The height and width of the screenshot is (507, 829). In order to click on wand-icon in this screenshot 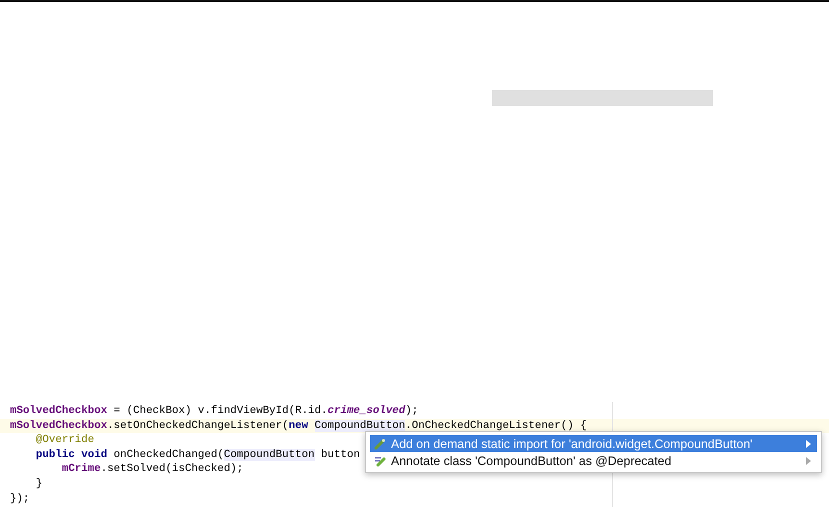, I will do `click(380, 444)`.